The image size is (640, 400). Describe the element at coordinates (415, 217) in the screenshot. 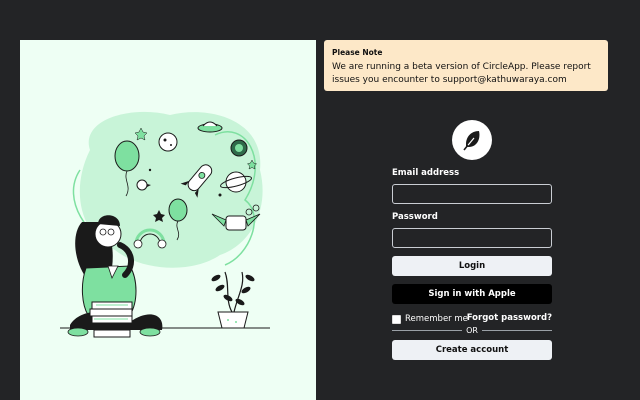

I see `password-label: Password` at that location.